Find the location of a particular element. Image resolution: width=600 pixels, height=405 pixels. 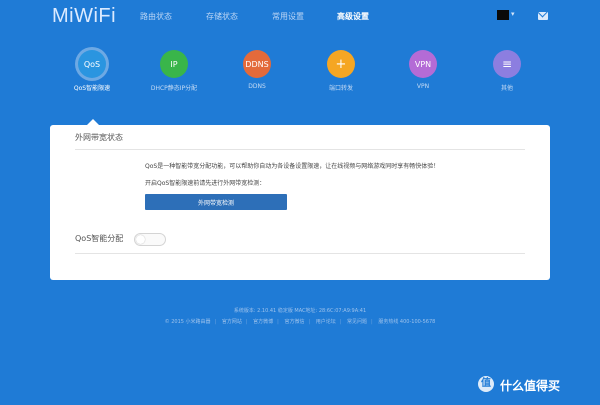

tool-label: VPN is located at coordinates (423, 86).